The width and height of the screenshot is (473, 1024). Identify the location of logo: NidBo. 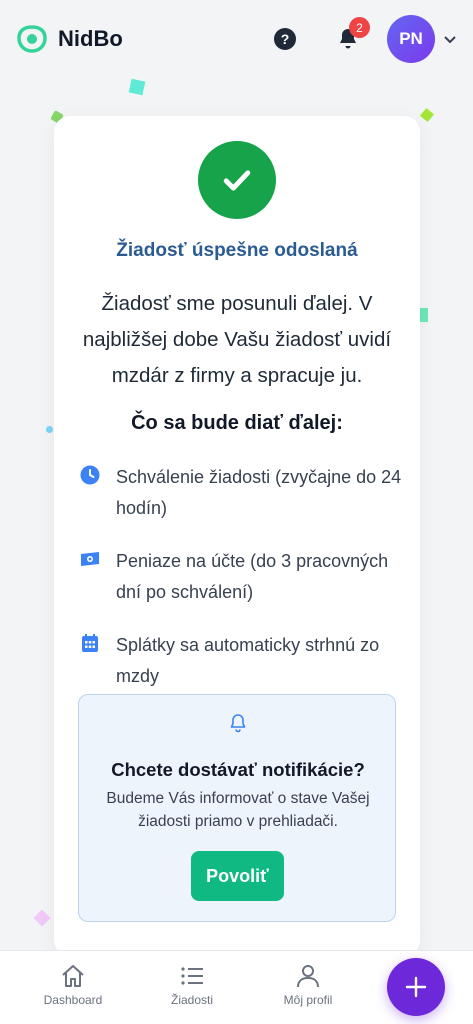
(69, 39).